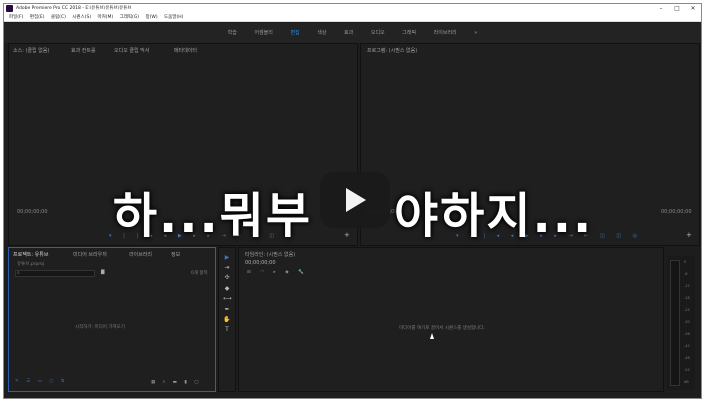  I want to click on video-play-button, so click(355, 200).